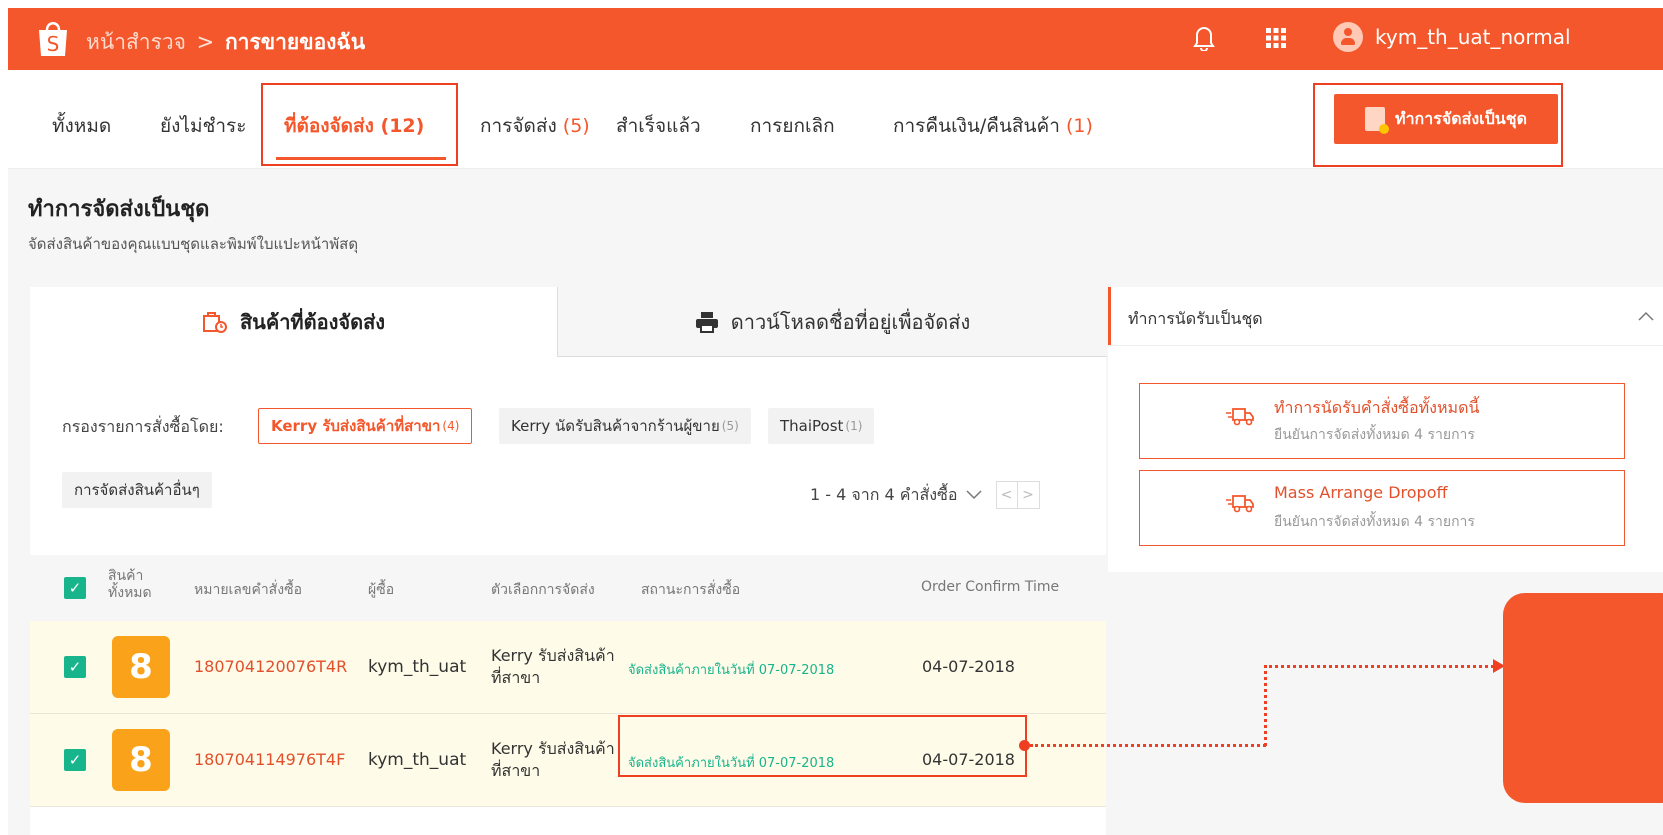  Describe the element at coordinates (625, 426) in the screenshot. I see `filter-chip-kerry-pickup: Kerry นัดรับสินค้าจากร้านผู้ขาย (5)` at that location.